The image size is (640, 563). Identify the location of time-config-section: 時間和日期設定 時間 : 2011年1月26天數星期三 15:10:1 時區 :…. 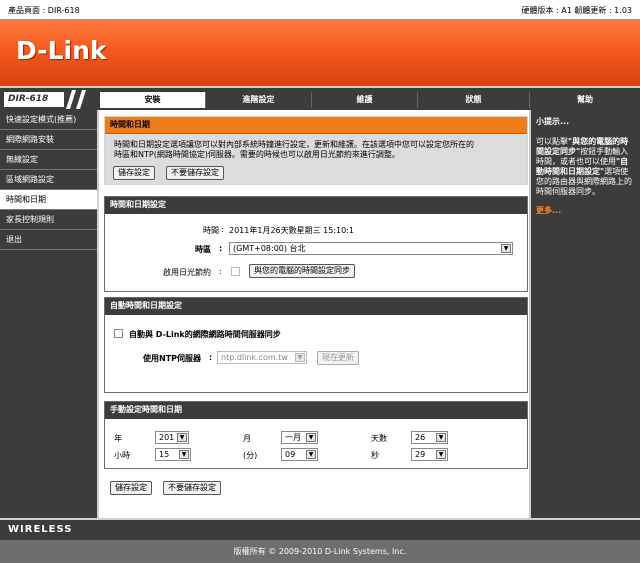
(316, 244).